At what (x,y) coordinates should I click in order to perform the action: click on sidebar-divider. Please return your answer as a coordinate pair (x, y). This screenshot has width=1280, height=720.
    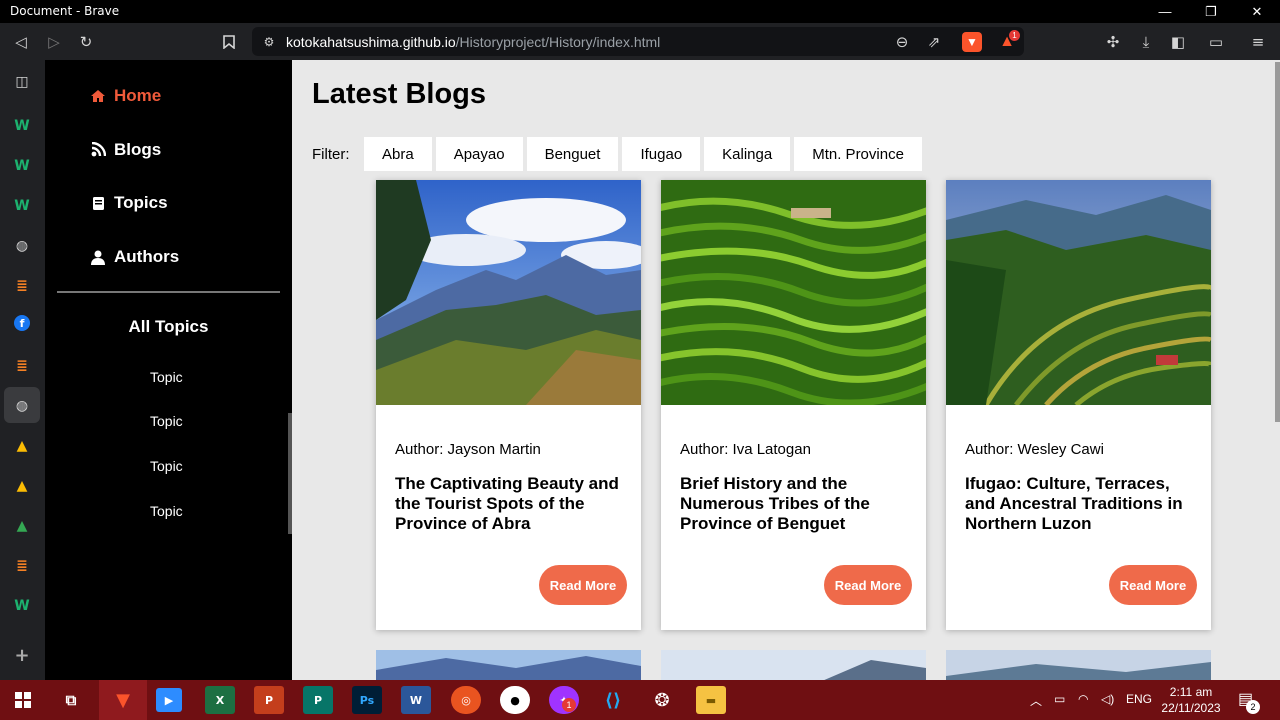
    Looking at the image, I should click on (168, 292).